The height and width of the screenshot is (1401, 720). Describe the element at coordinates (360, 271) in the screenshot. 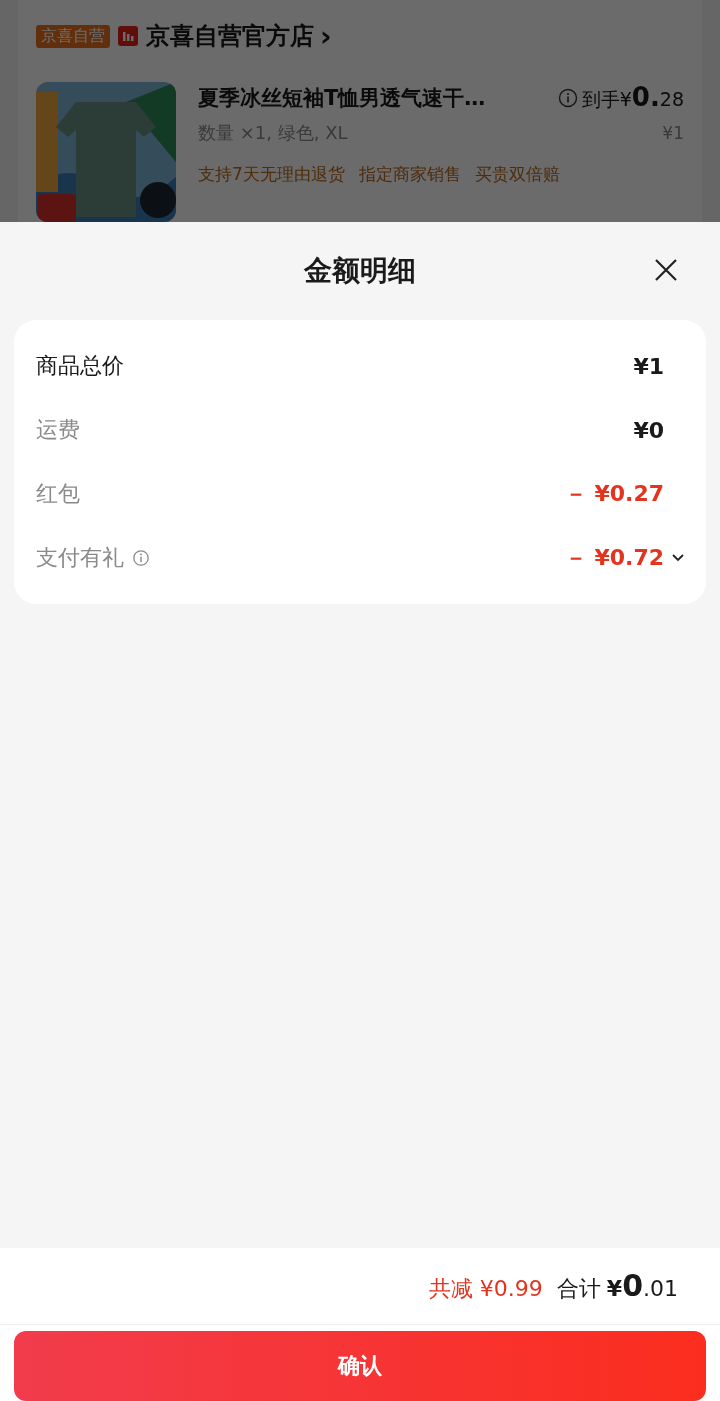

I see `sheet-title: 金额明细` at that location.